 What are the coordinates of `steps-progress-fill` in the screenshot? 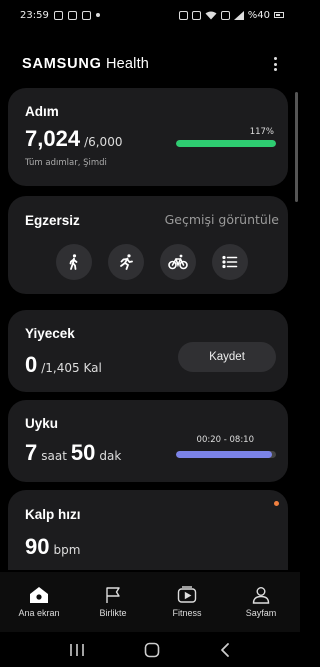 It's located at (226, 143).